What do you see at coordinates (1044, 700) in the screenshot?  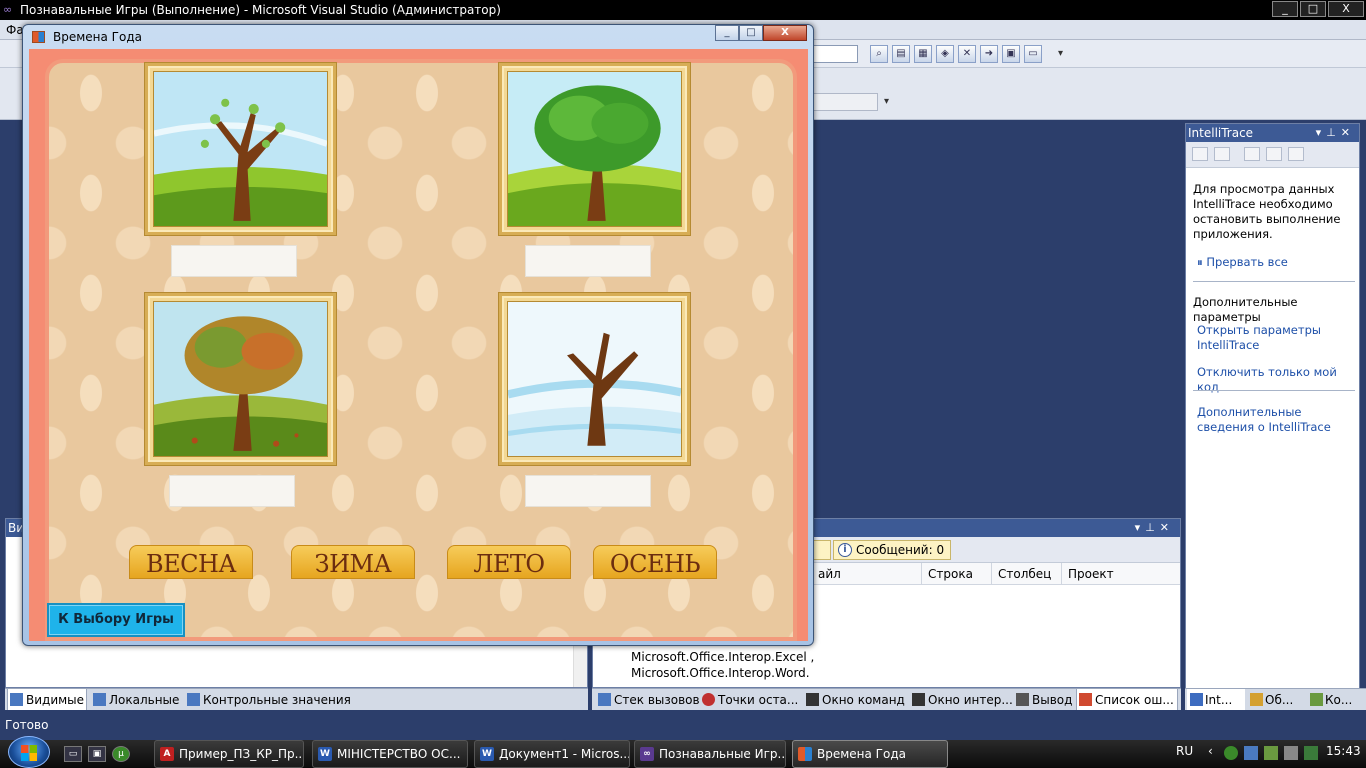 I see `tab-output: Вывод` at bounding box center [1044, 700].